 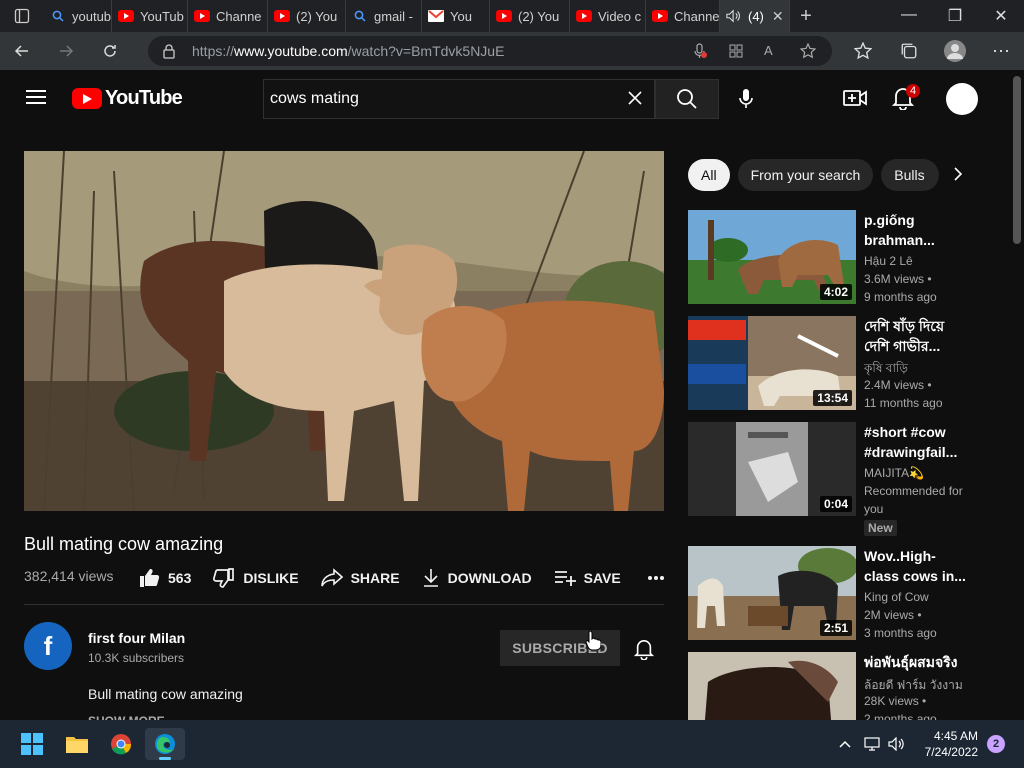 I want to click on tab-label: (2) You, so click(x=539, y=16).